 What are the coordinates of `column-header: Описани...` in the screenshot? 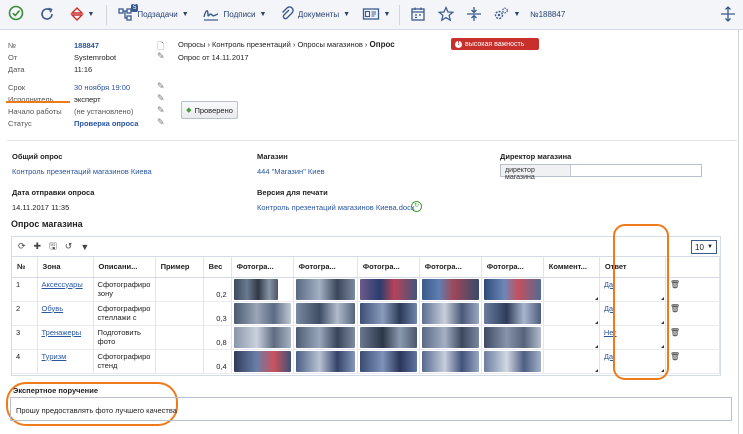 It's located at (124, 267).